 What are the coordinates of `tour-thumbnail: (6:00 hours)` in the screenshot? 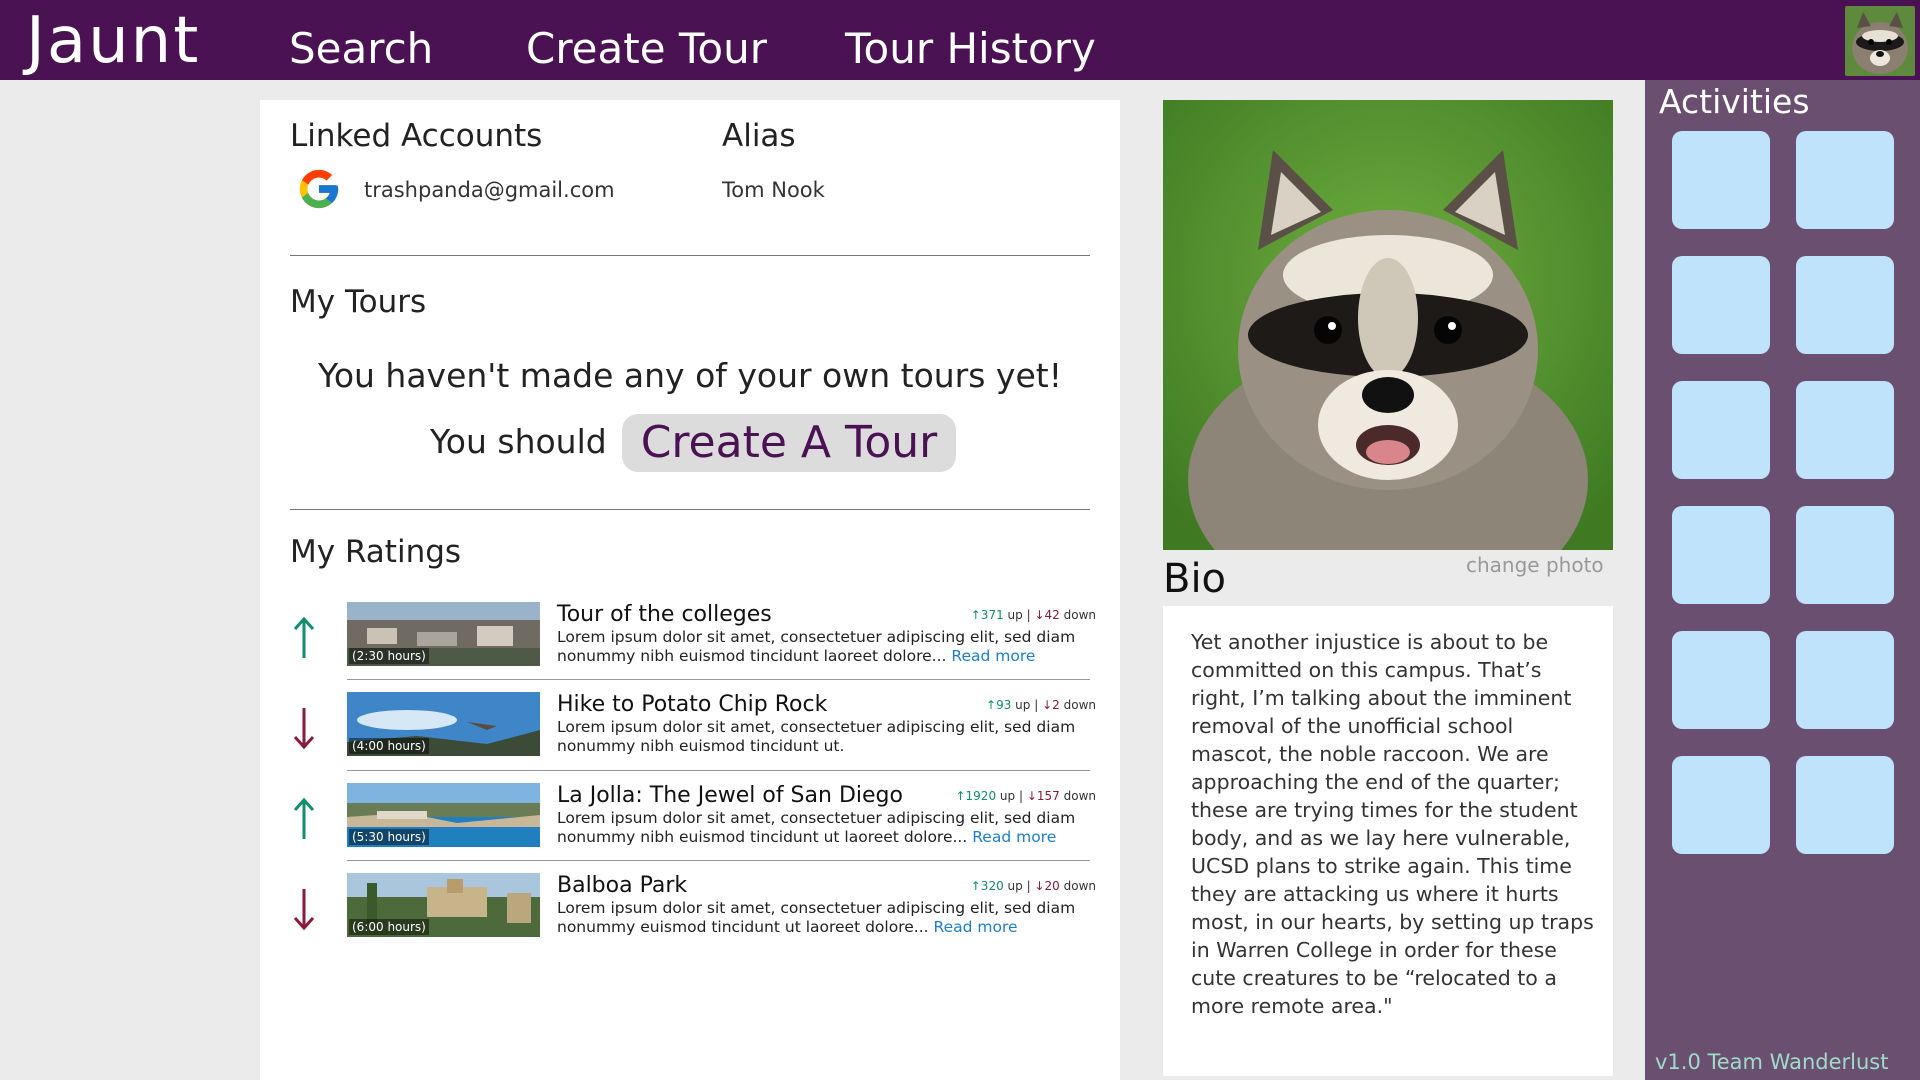 It's located at (443, 905).